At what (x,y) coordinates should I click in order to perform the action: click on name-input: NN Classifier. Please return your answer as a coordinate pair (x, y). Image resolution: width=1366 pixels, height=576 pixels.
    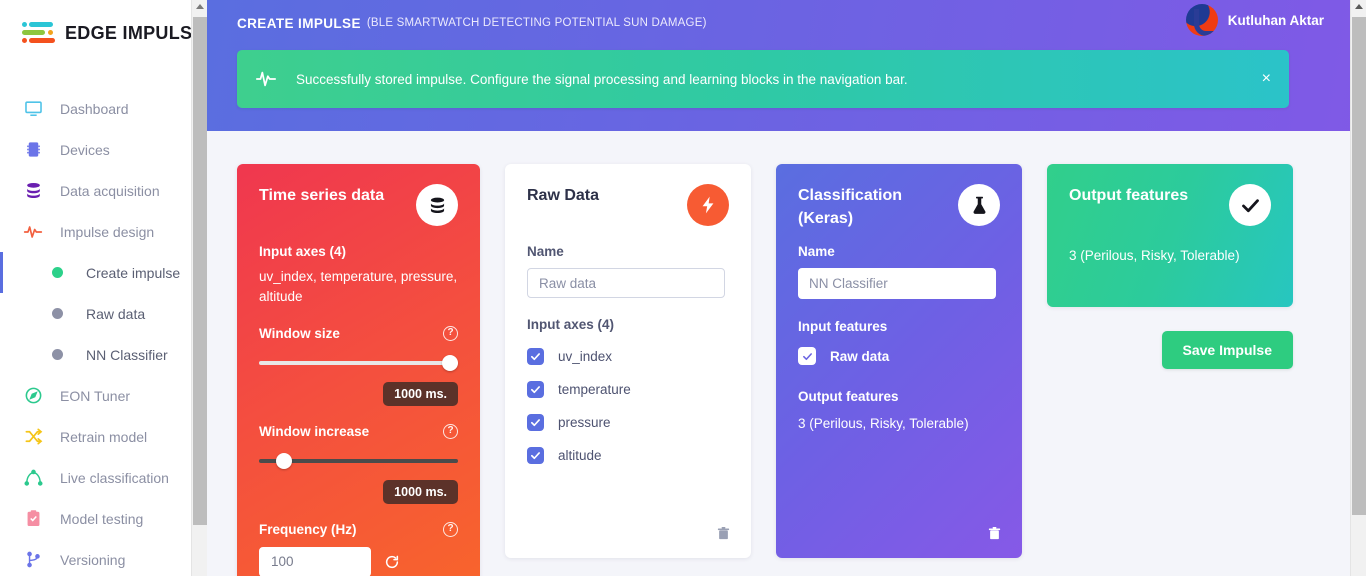
    Looking at the image, I should click on (897, 284).